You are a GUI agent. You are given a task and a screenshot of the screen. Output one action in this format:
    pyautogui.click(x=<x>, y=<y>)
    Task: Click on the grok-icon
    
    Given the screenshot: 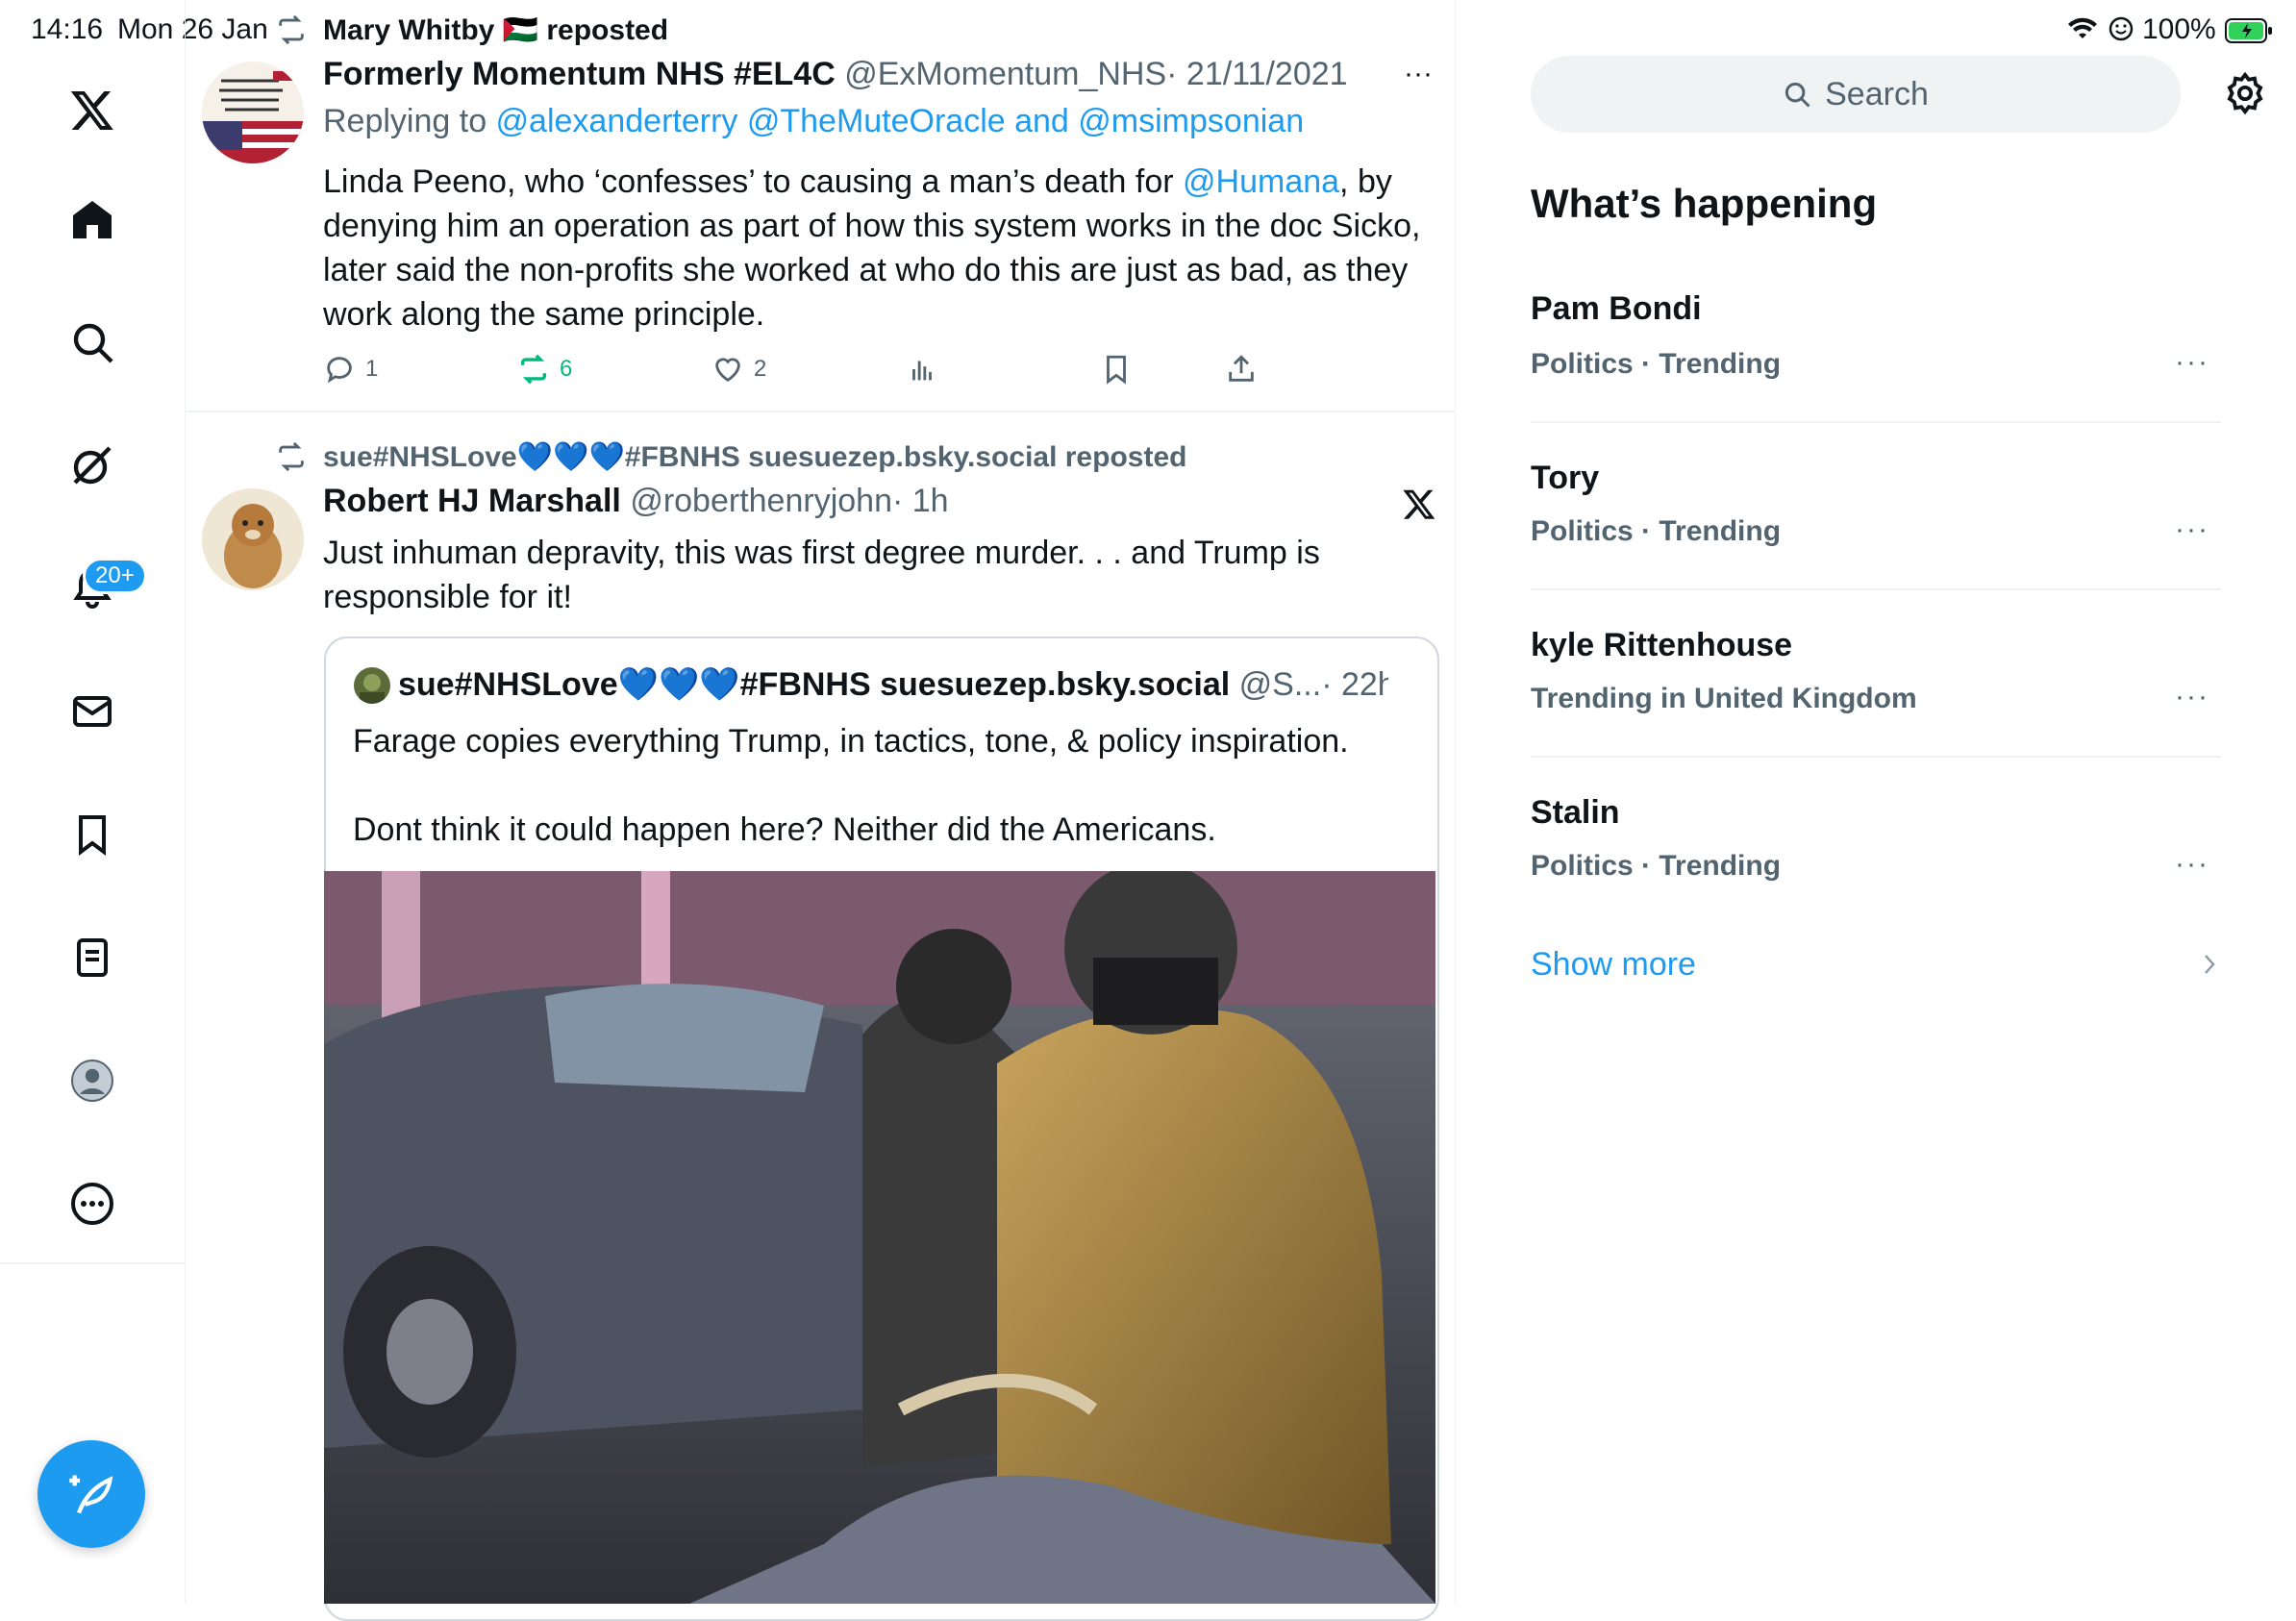 What is the action you would take?
    pyautogui.click(x=92, y=465)
    